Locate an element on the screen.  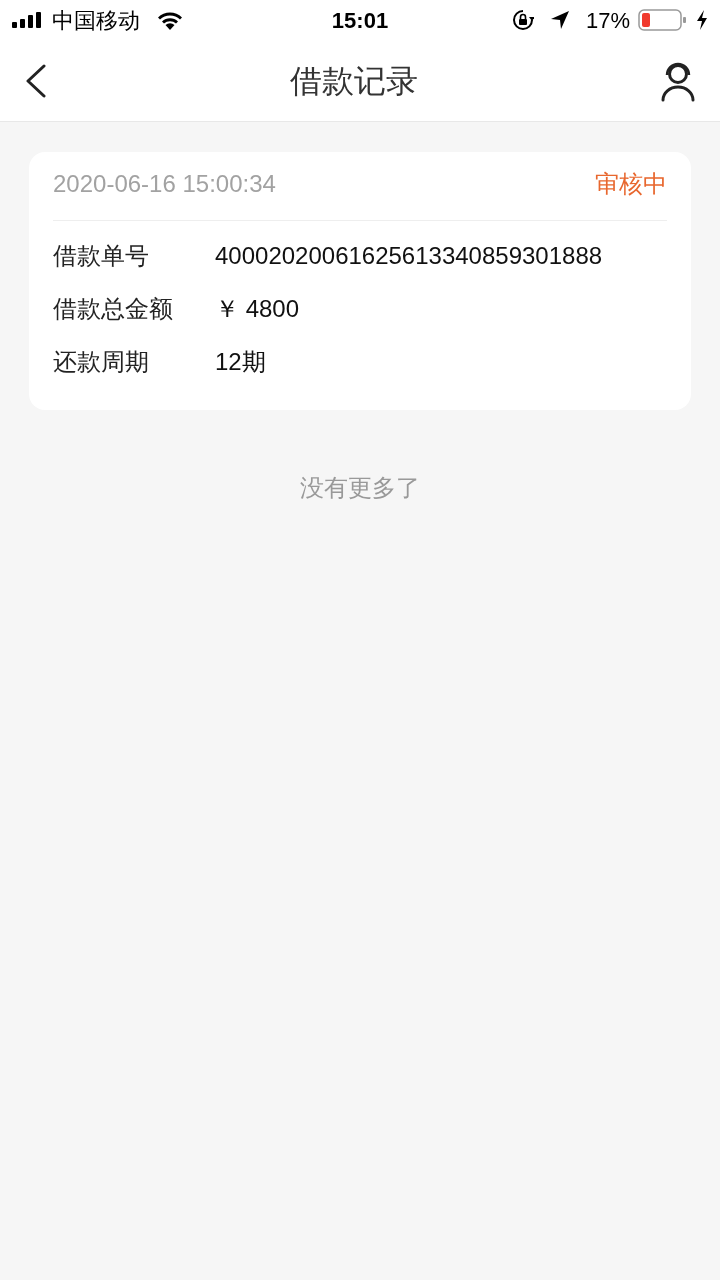
battery-icon is located at coordinates (663, 20).